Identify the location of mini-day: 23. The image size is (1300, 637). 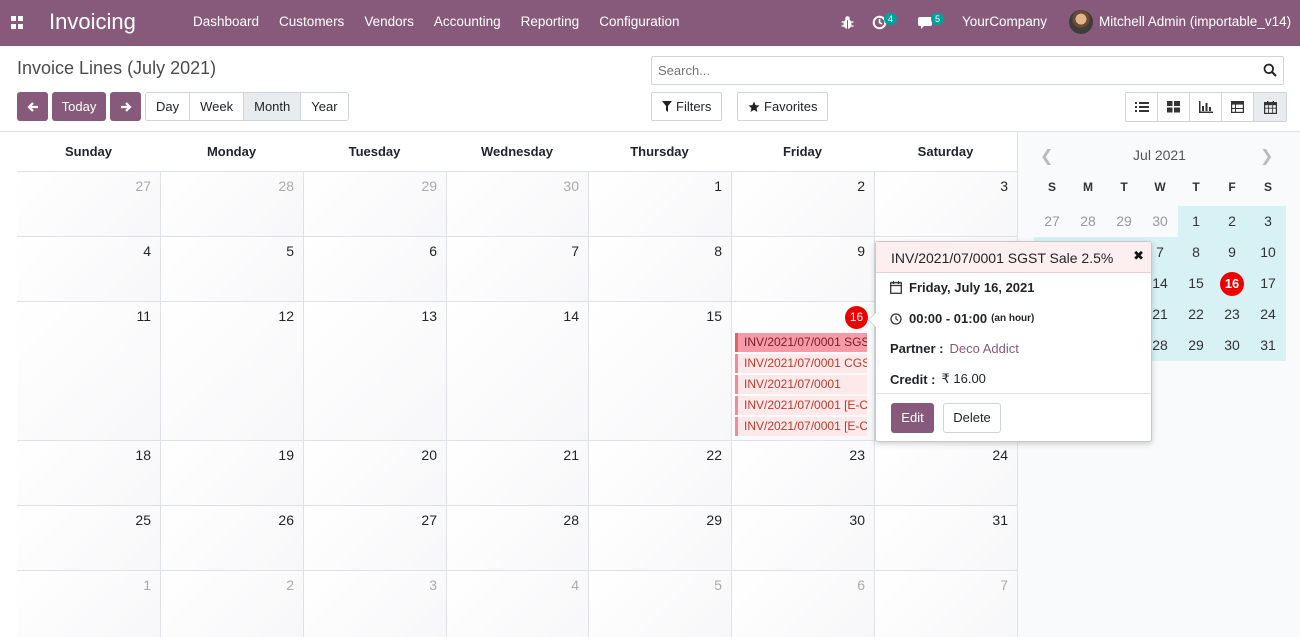
(1232, 314).